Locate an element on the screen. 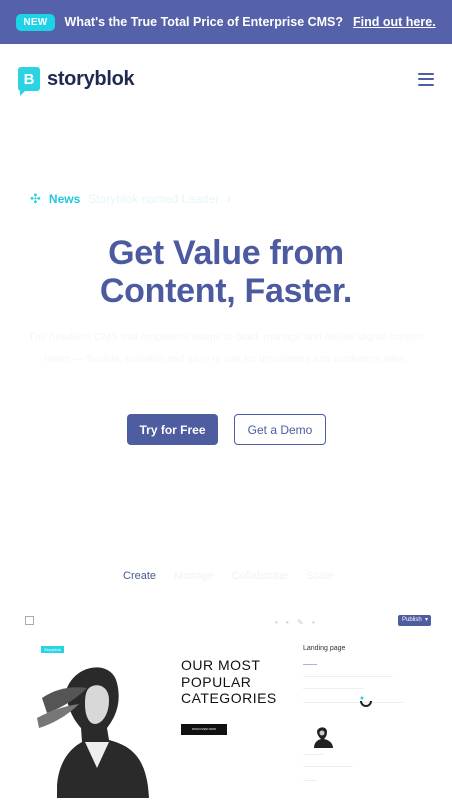 The width and height of the screenshot is (452, 800). banner-link: Find out here. is located at coordinates (394, 22).